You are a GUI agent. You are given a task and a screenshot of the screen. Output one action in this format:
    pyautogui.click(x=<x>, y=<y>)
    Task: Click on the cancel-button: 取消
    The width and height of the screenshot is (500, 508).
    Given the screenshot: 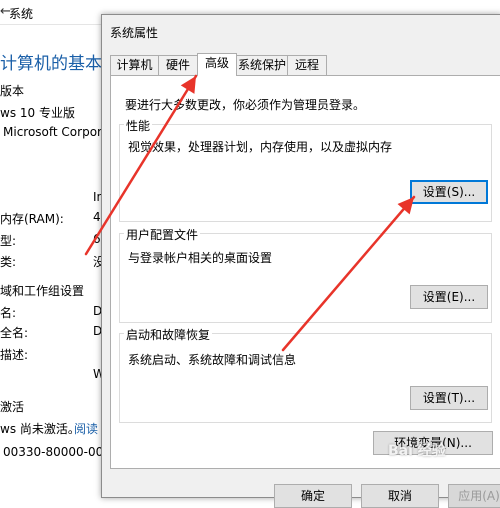 What is the action you would take?
    pyautogui.click(x=400, y=496)
    